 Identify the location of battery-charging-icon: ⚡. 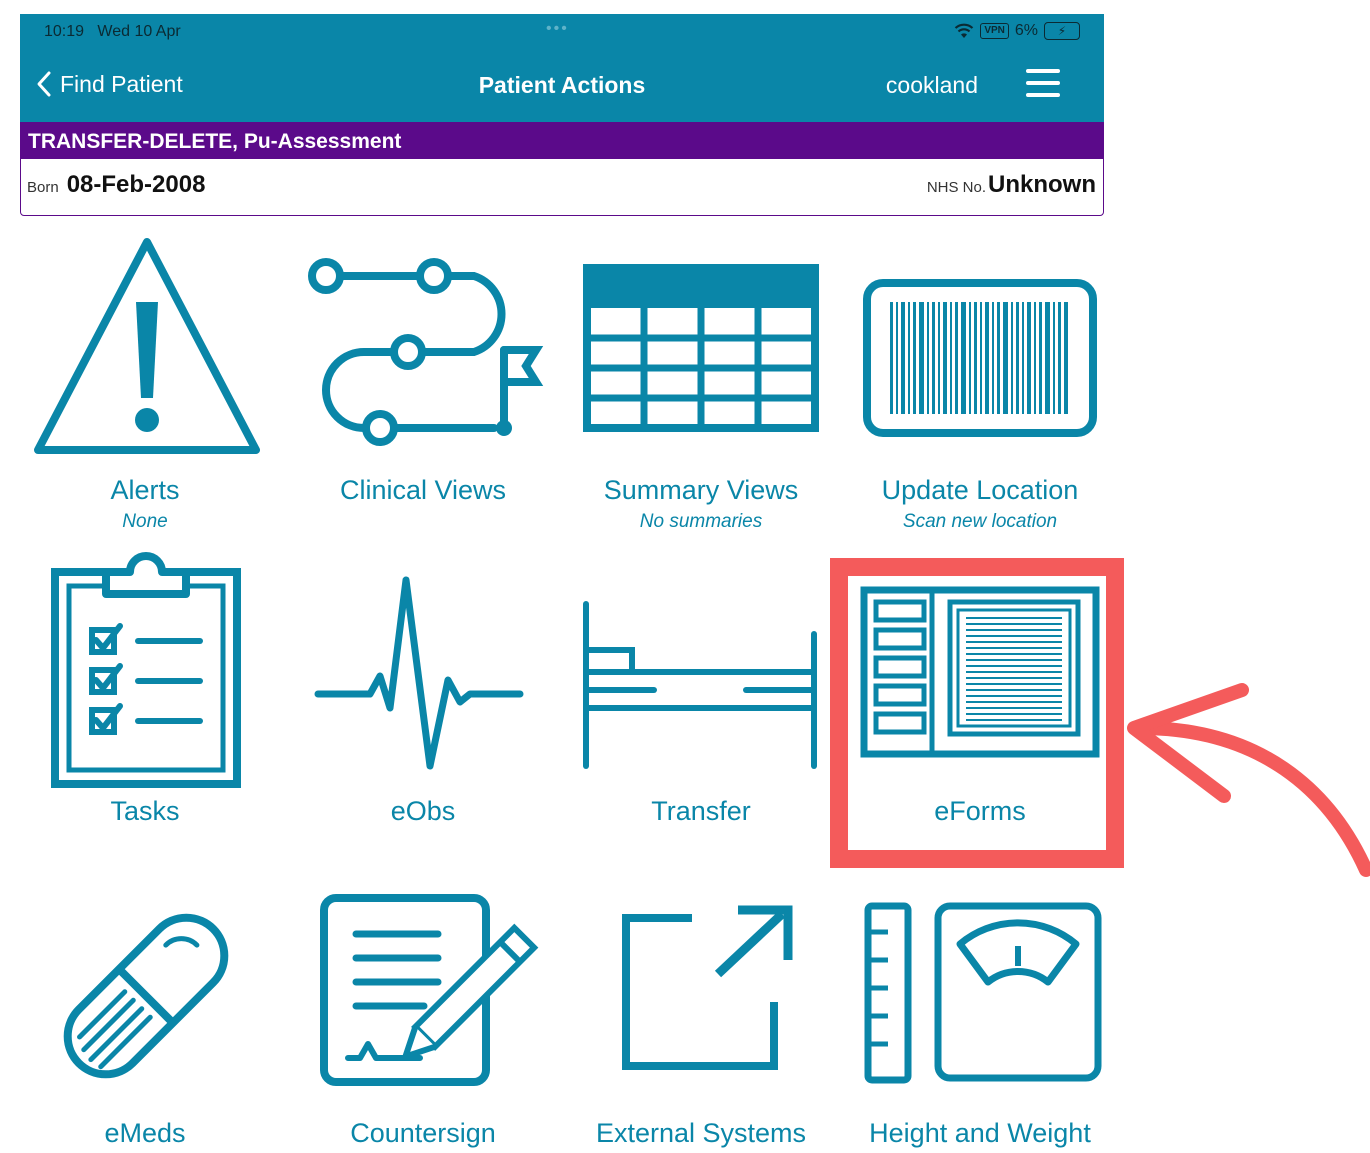
(1062, 31).